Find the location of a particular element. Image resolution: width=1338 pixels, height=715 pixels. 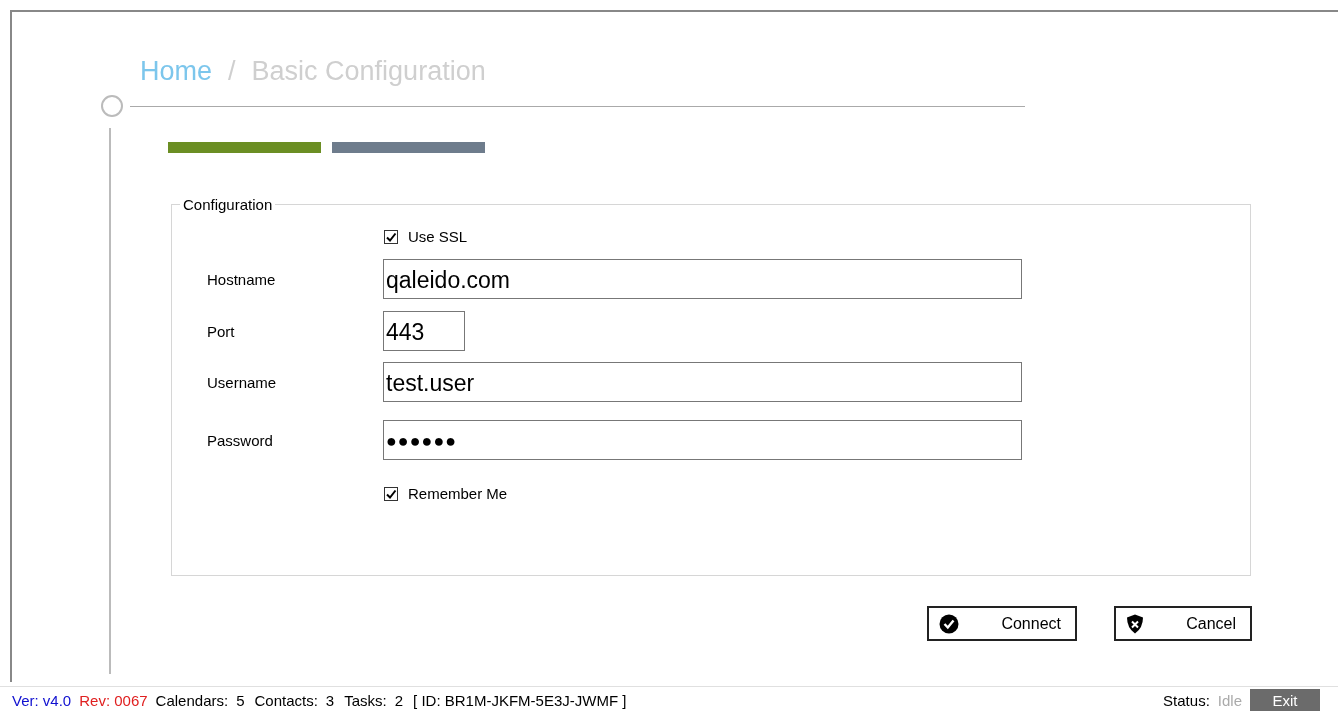

input-field: 443 is located at coordinates (424, 331).